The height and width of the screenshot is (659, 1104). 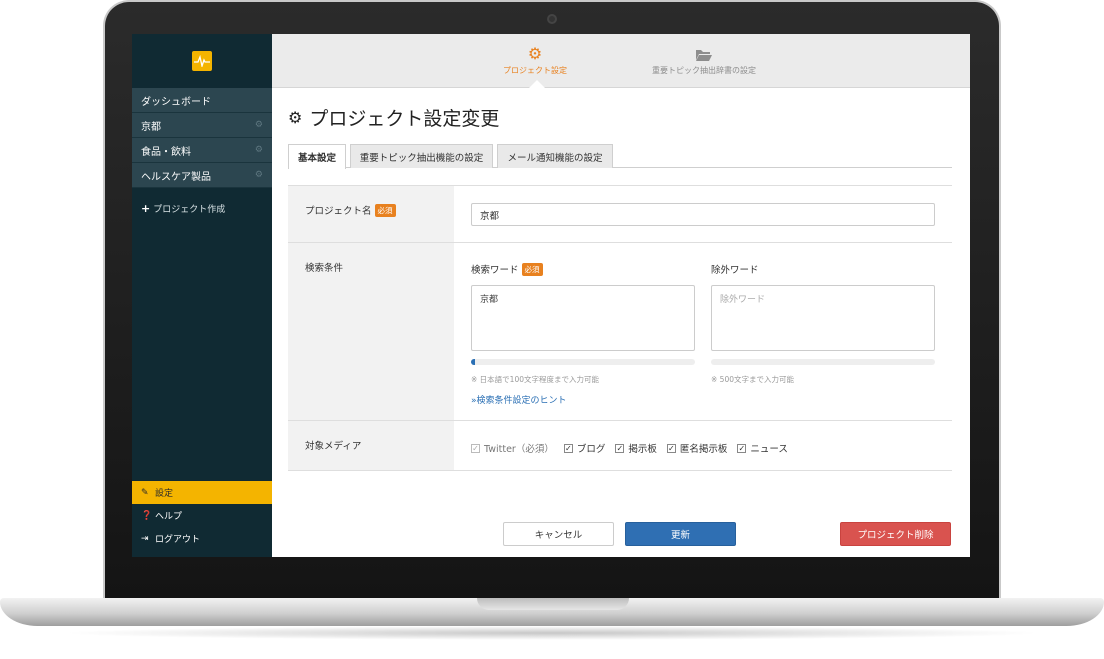 What do you see at coordinates (371, 331) in the screenshot?
I see `search-conditions-label: 検索条件` at bounding box center [371, 331].